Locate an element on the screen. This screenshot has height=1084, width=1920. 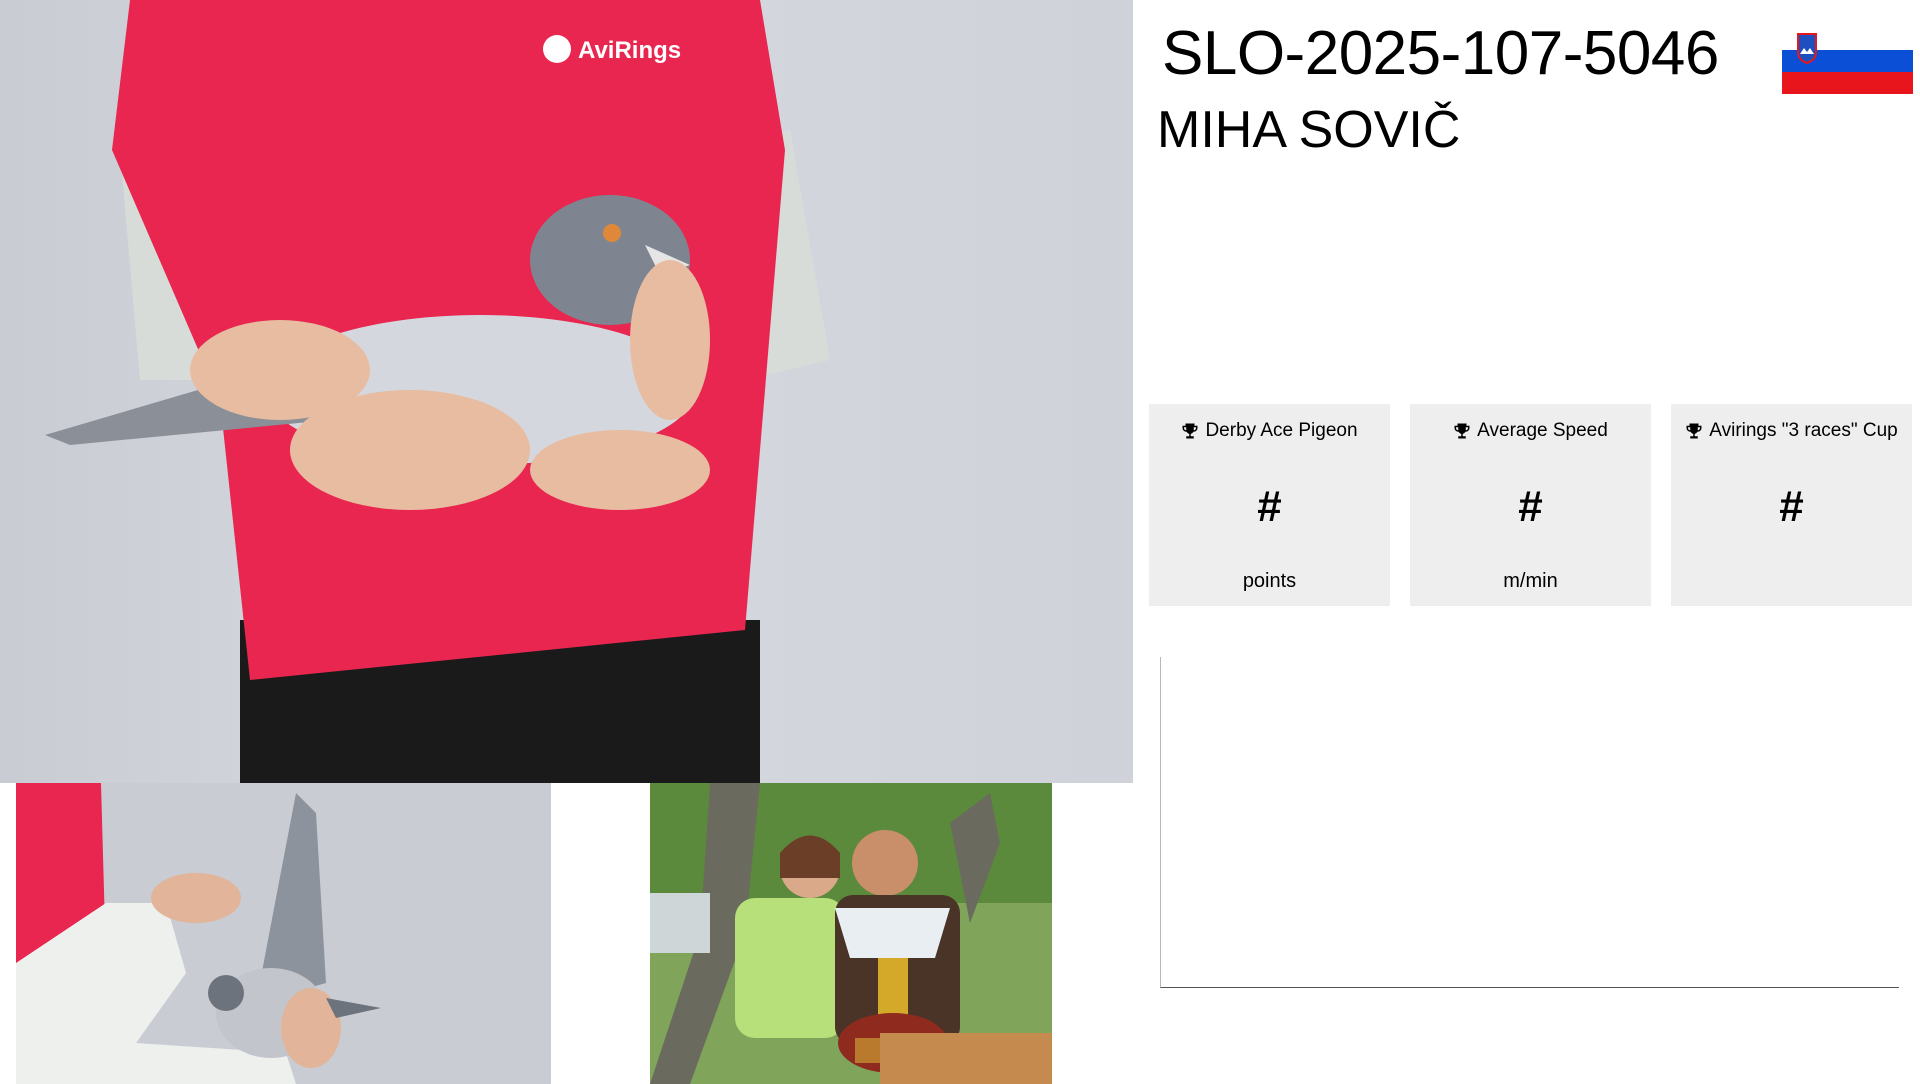
stat-unit: m/min is located at coordinates (1530, 581).